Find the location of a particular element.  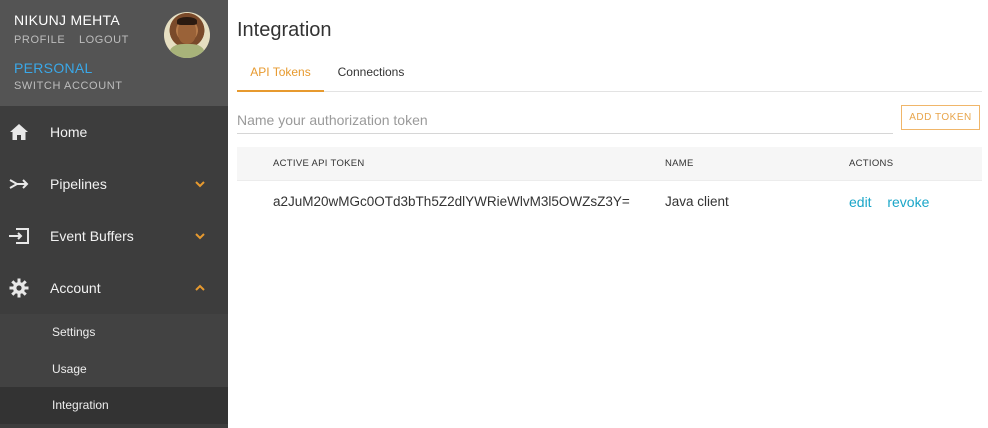

column-header-actions: ACTIONS is located at coordinates (871, 163).